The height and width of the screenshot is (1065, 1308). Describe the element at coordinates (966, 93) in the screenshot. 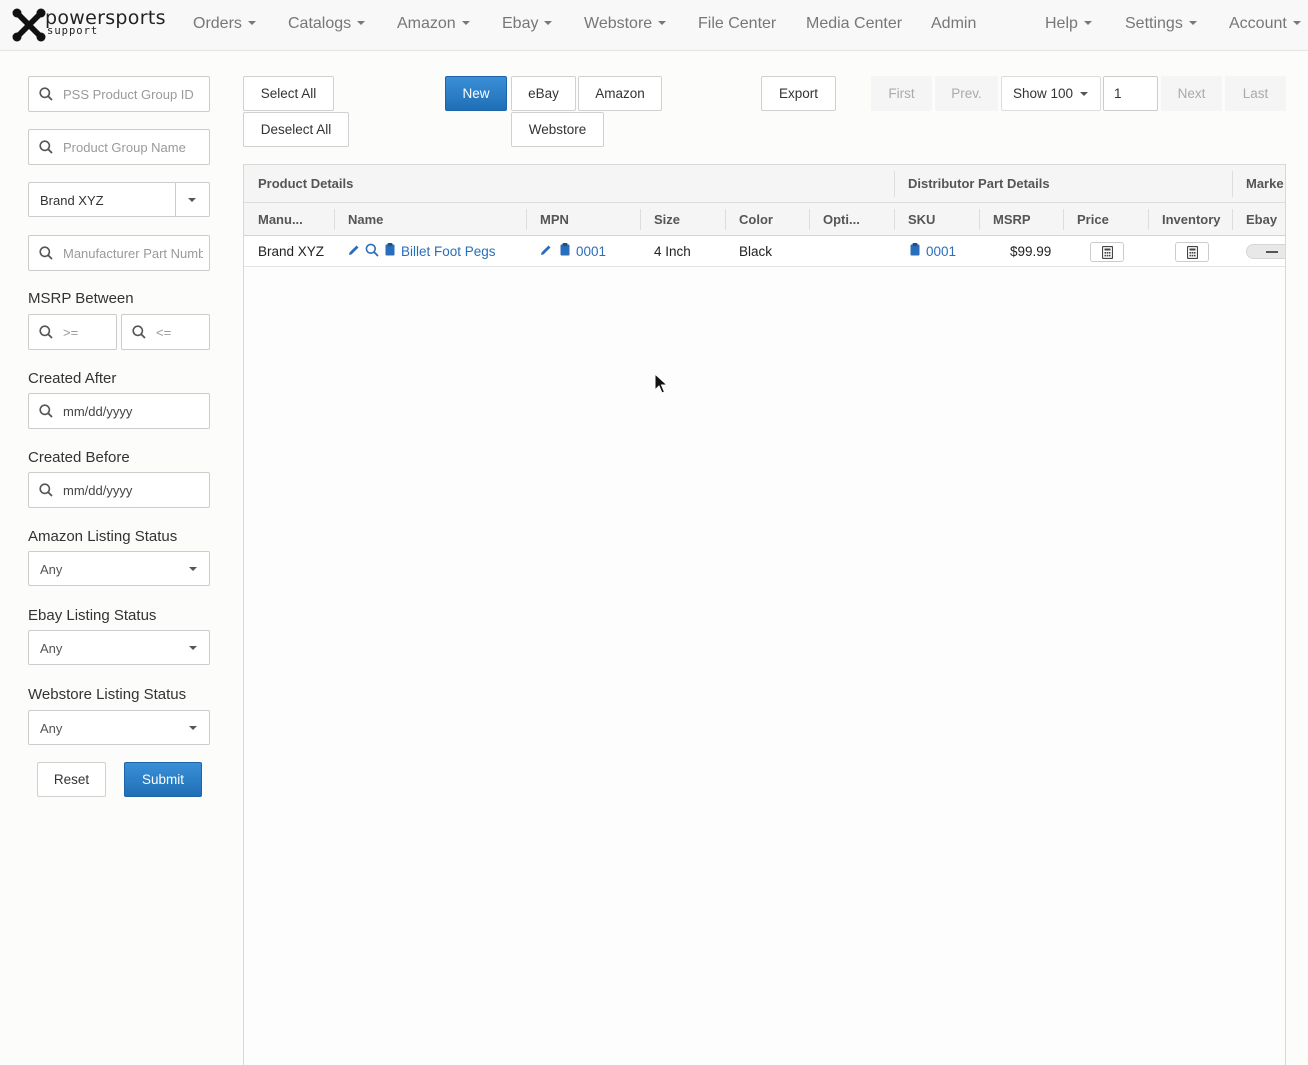

I see `prev-page-button: Prev.` at that location.